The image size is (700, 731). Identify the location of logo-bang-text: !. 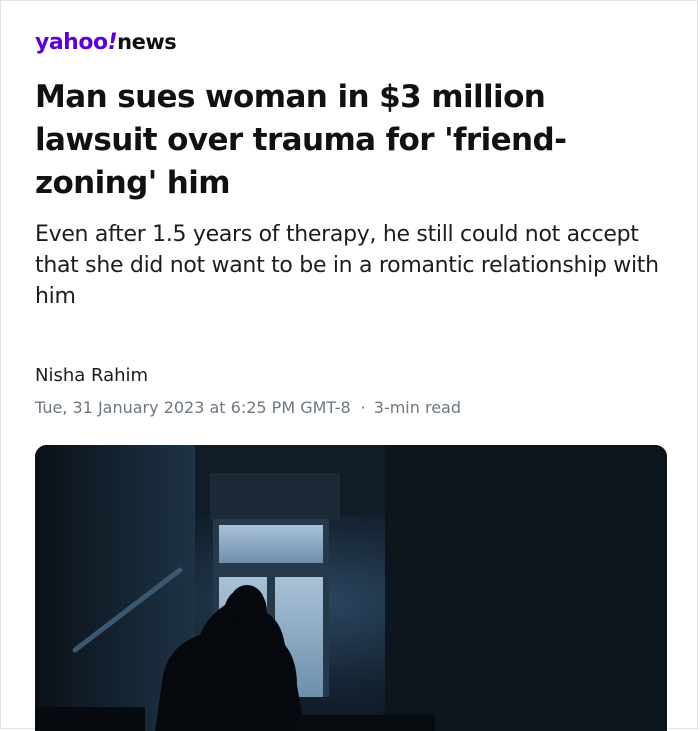
(112, 42).